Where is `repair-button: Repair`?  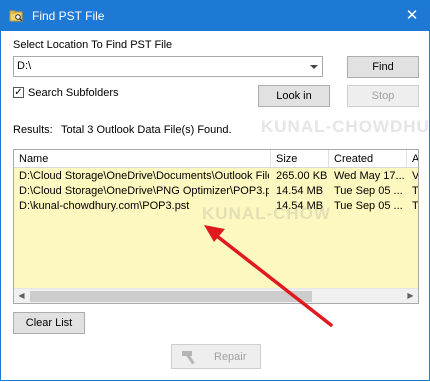 repair-button: Repair is located at coordinates (216, 356).